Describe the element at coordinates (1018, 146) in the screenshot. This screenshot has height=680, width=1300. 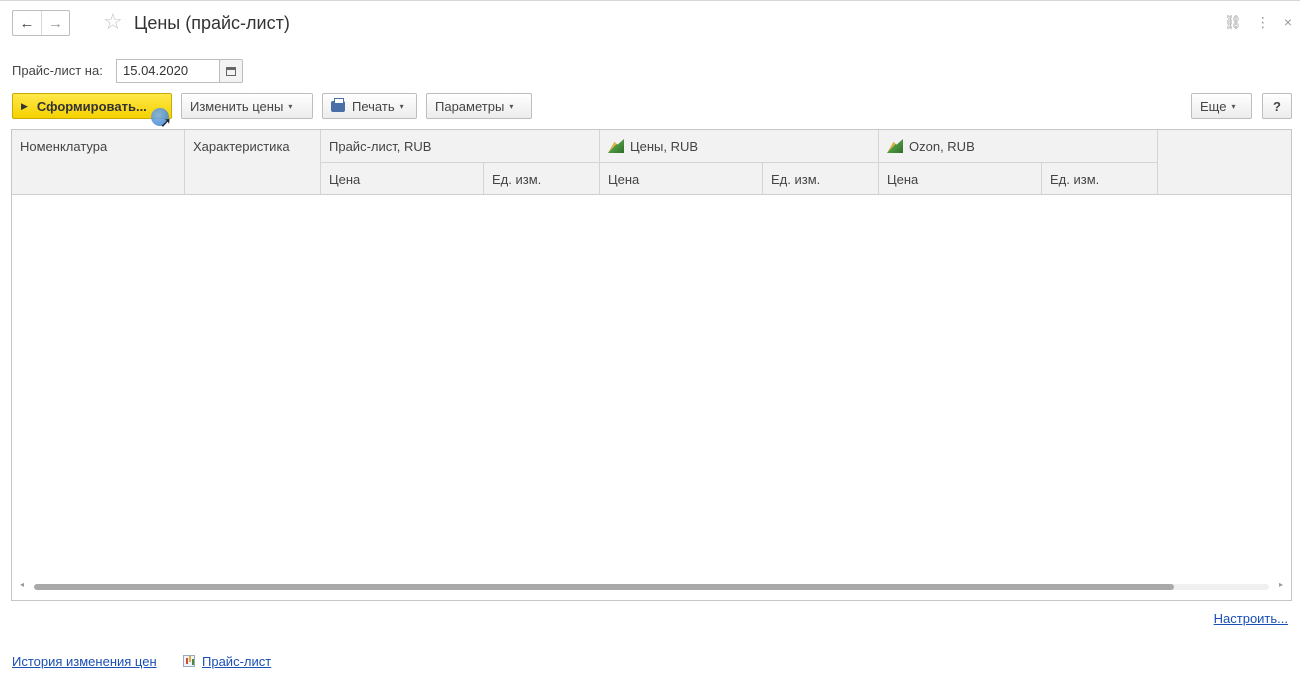
I see `column-group-ozon: Ozon, RUB` at that location.